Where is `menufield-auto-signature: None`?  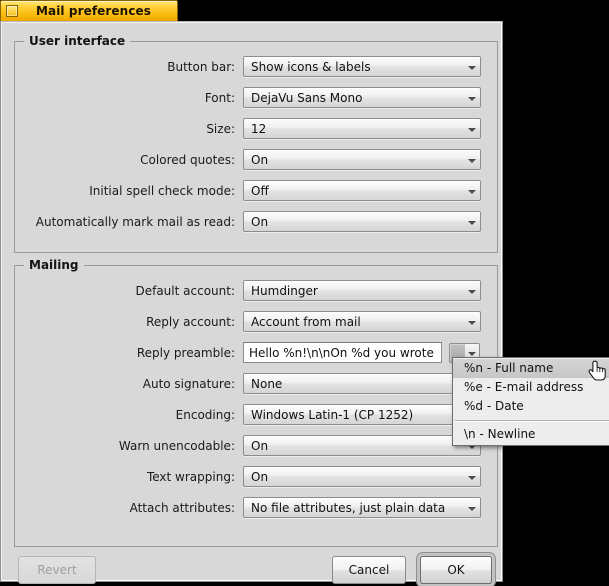 menufield-auto-signature: None is located at coordinates (362, 383).